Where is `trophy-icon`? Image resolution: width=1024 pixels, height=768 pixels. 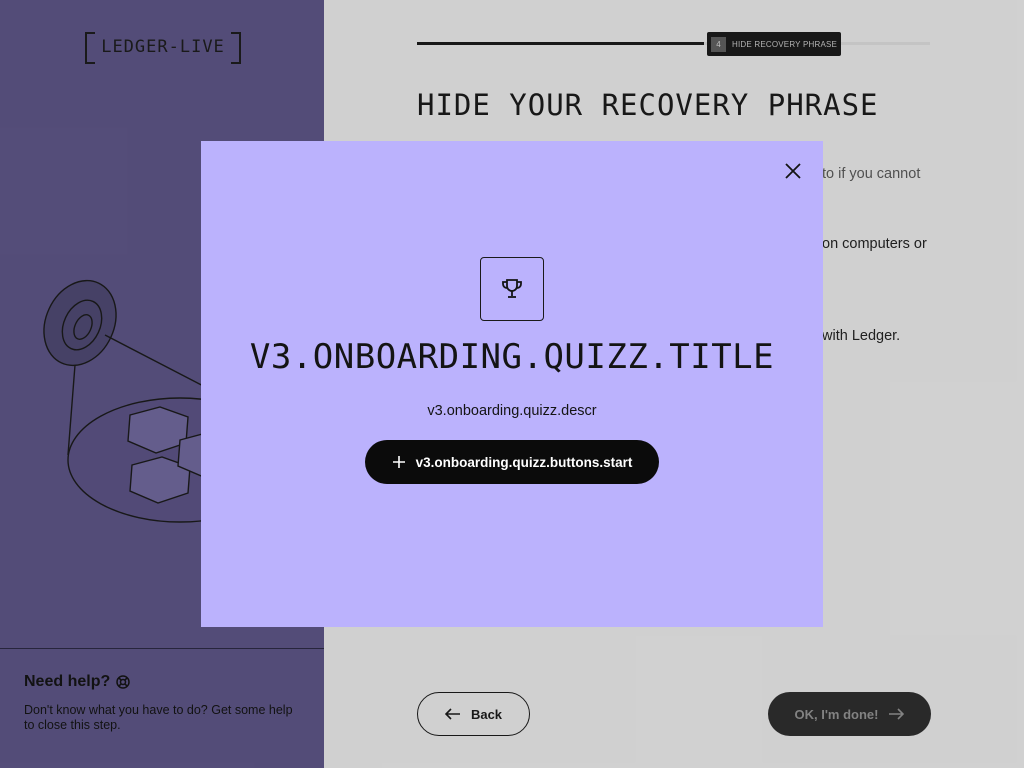
trophy-icon is located at coordinates (512, 288).